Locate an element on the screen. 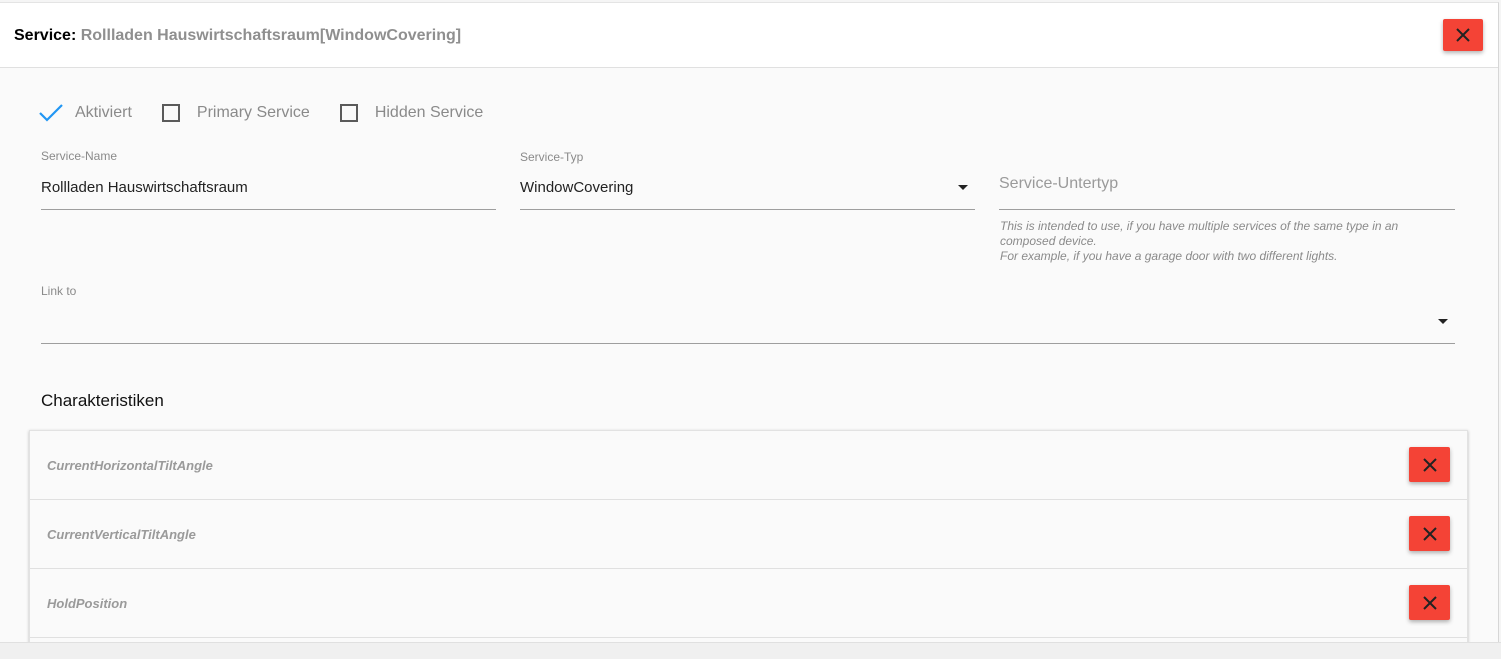 The height and width of the screenshot is (659, 1501). characteristic-name: HoldPosition is located at coordinates (87, 603).